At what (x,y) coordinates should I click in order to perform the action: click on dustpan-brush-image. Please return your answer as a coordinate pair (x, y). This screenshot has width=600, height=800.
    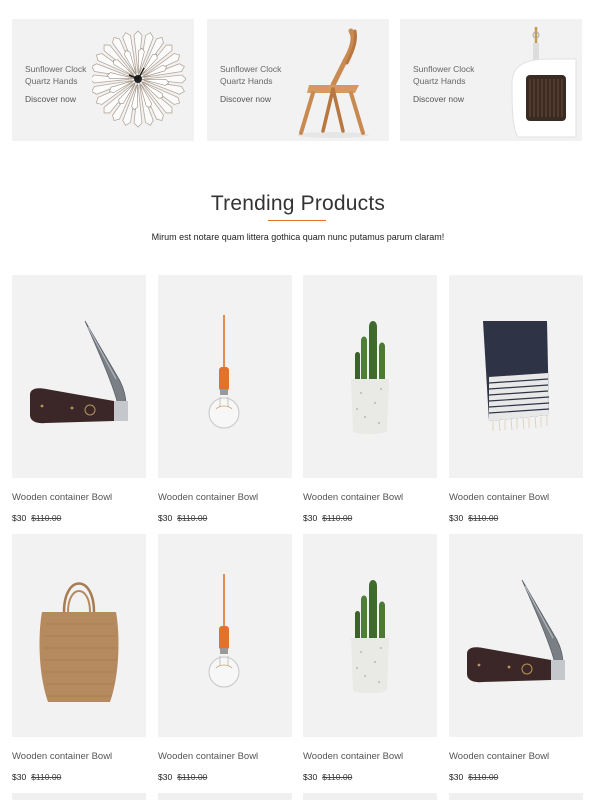
    Looking at the image, I should click on (544, 82).